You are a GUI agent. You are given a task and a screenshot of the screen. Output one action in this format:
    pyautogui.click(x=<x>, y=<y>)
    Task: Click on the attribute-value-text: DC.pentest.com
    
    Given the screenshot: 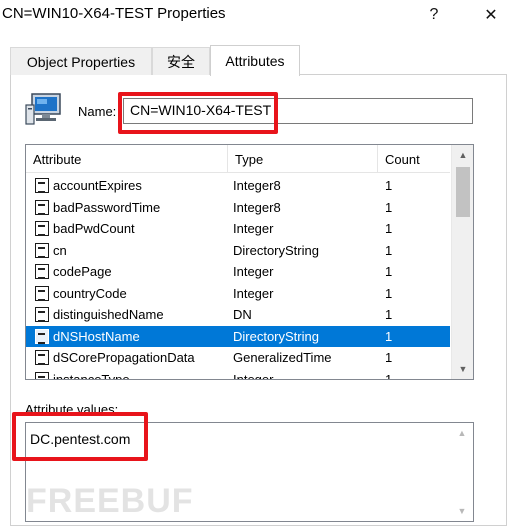 What is the action you would take?
    pyautogui.click(x=80, y=439)
    